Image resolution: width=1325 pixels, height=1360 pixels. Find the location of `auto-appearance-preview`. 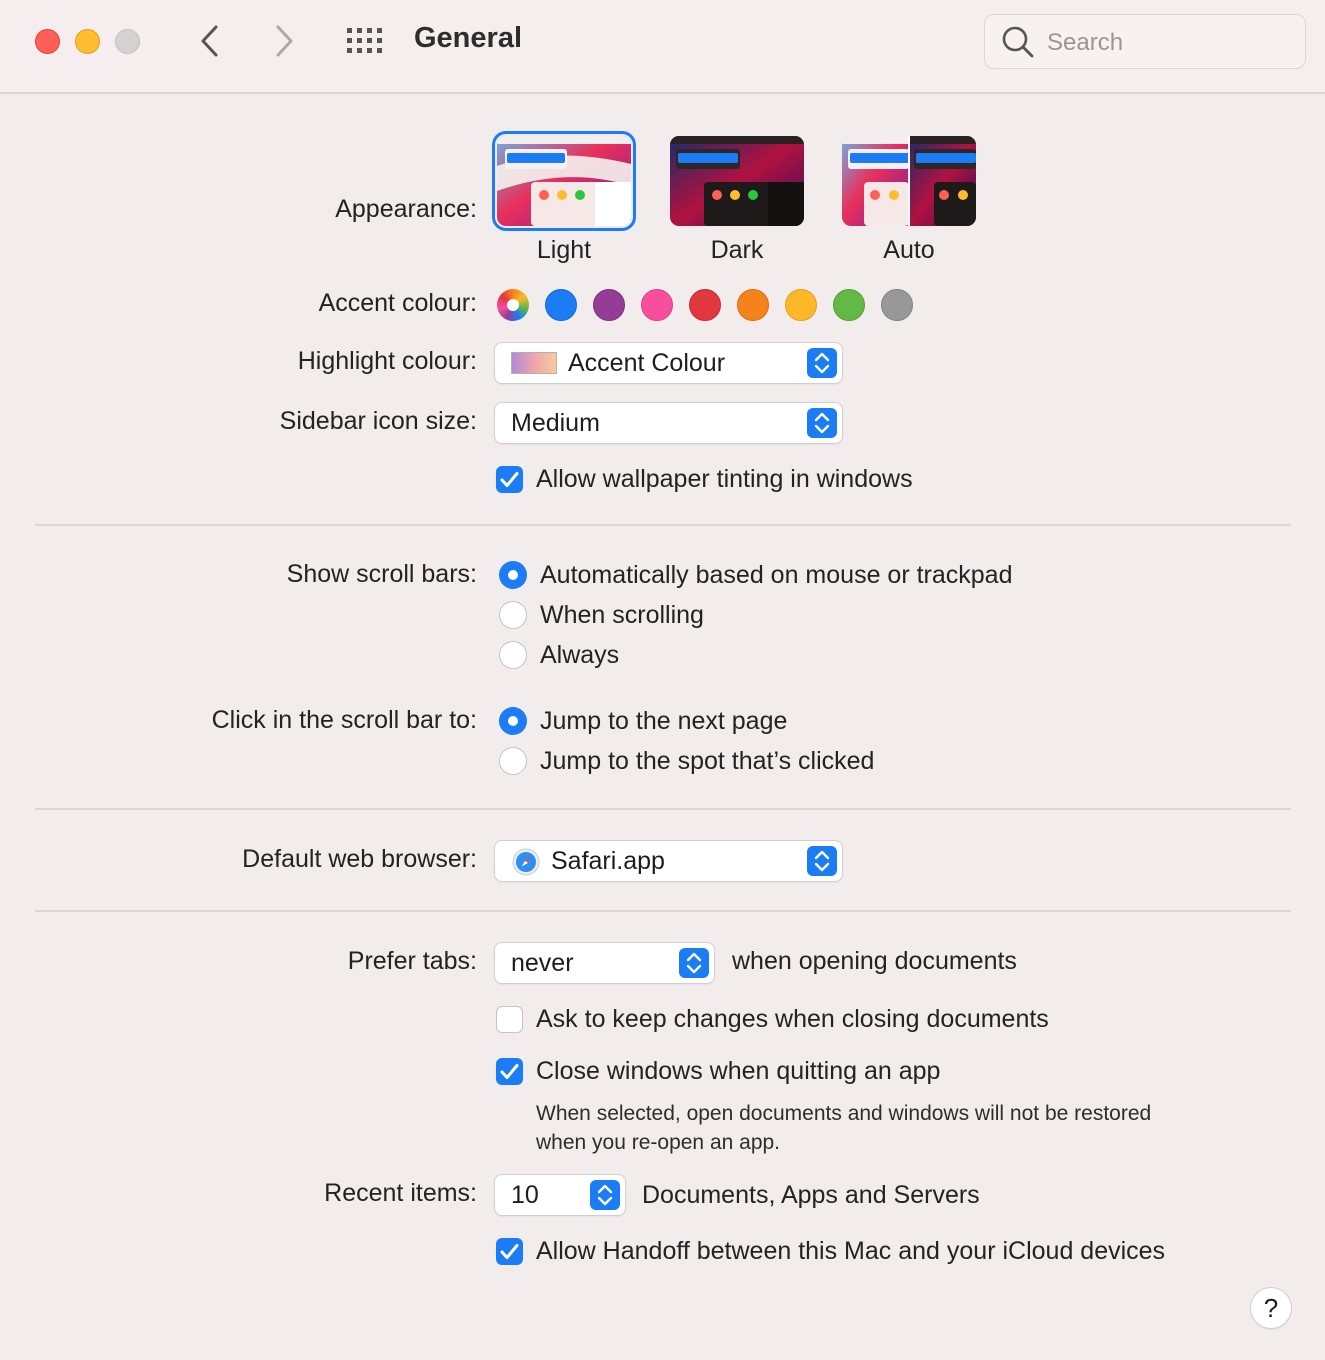

auto-appearance-preview is located at coordinates (909, 181).